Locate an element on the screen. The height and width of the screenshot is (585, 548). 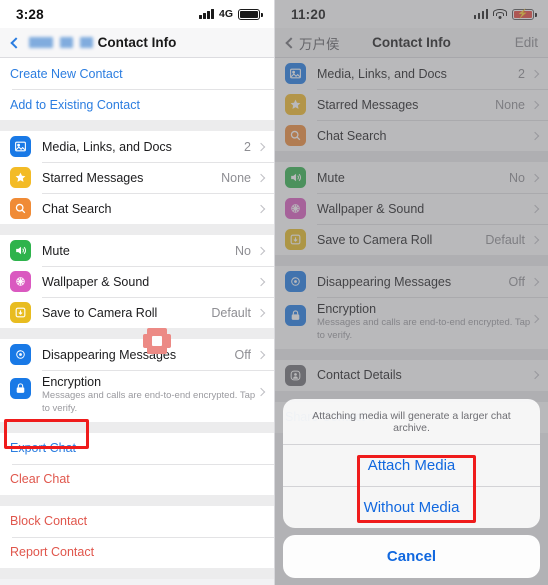
network-type-label: 4G is located at coordinates (225, 14).